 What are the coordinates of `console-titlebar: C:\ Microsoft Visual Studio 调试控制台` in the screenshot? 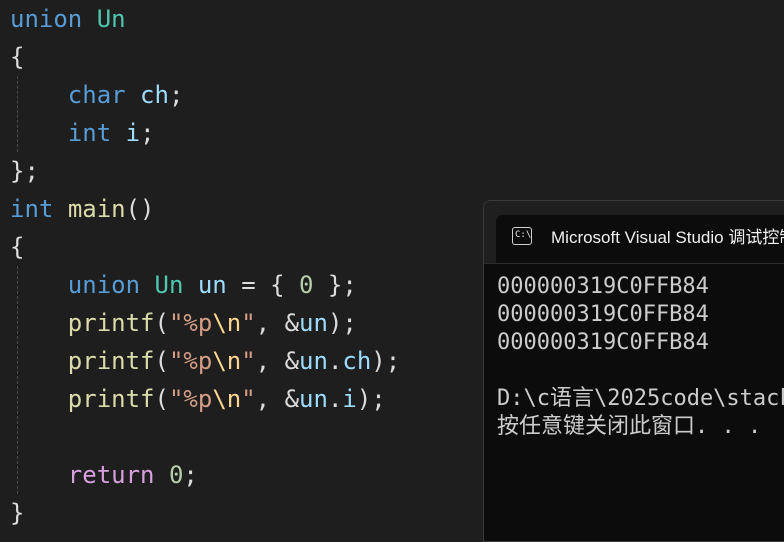 It's located at (634, 232).